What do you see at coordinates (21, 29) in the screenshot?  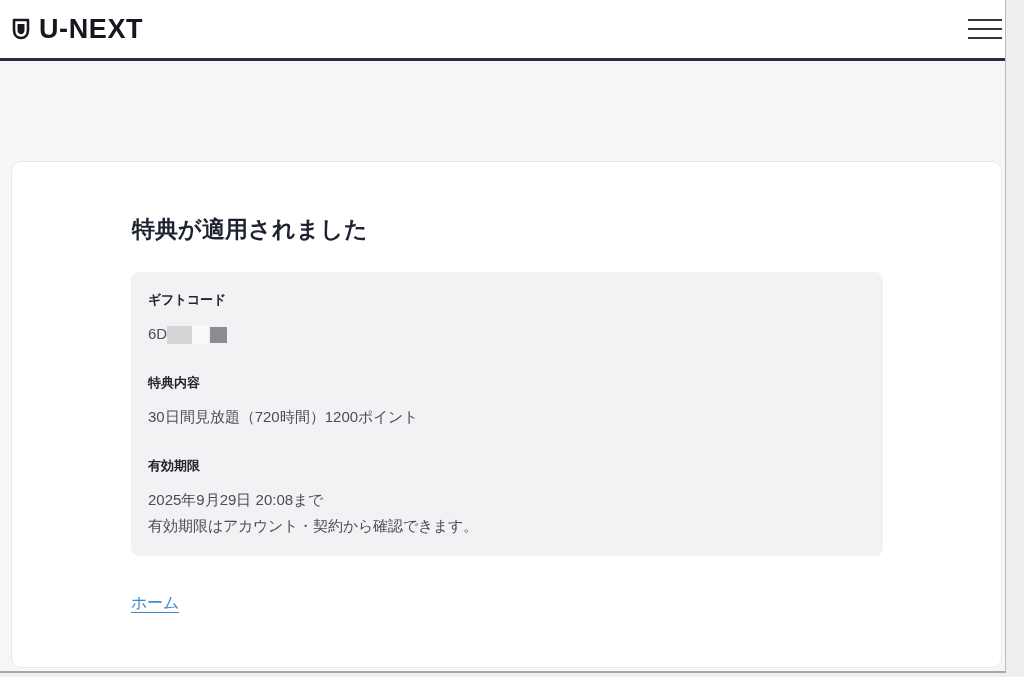 I see `shield-logo-icon` at bounding box center [21, 29].